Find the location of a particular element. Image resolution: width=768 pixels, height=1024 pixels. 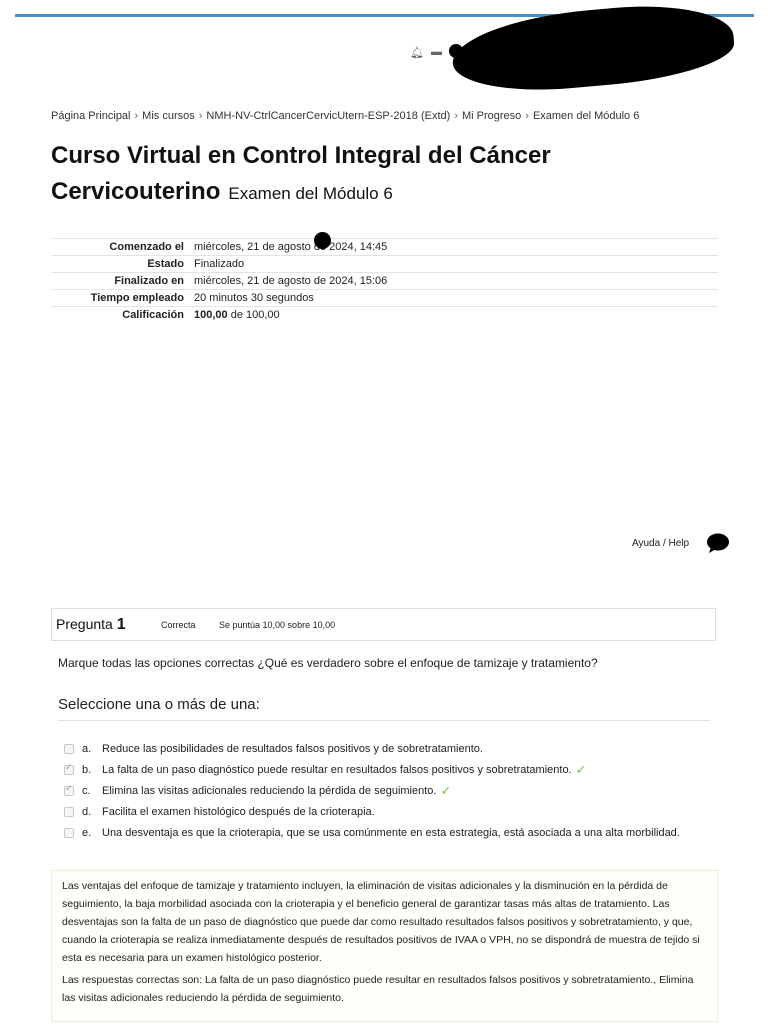

summary-row: Calificación 100,00 de 100,00 is located at coordinates (384, 314).